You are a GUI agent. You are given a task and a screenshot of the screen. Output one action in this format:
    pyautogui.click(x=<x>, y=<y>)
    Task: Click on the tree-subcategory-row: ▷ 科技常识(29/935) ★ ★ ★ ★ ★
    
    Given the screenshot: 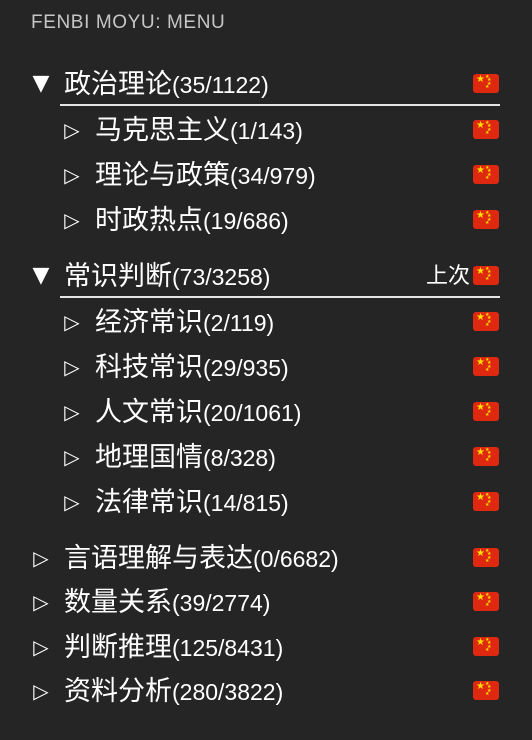 What is the action you would take?
    pyautogui.click(x=266, y=367)
    